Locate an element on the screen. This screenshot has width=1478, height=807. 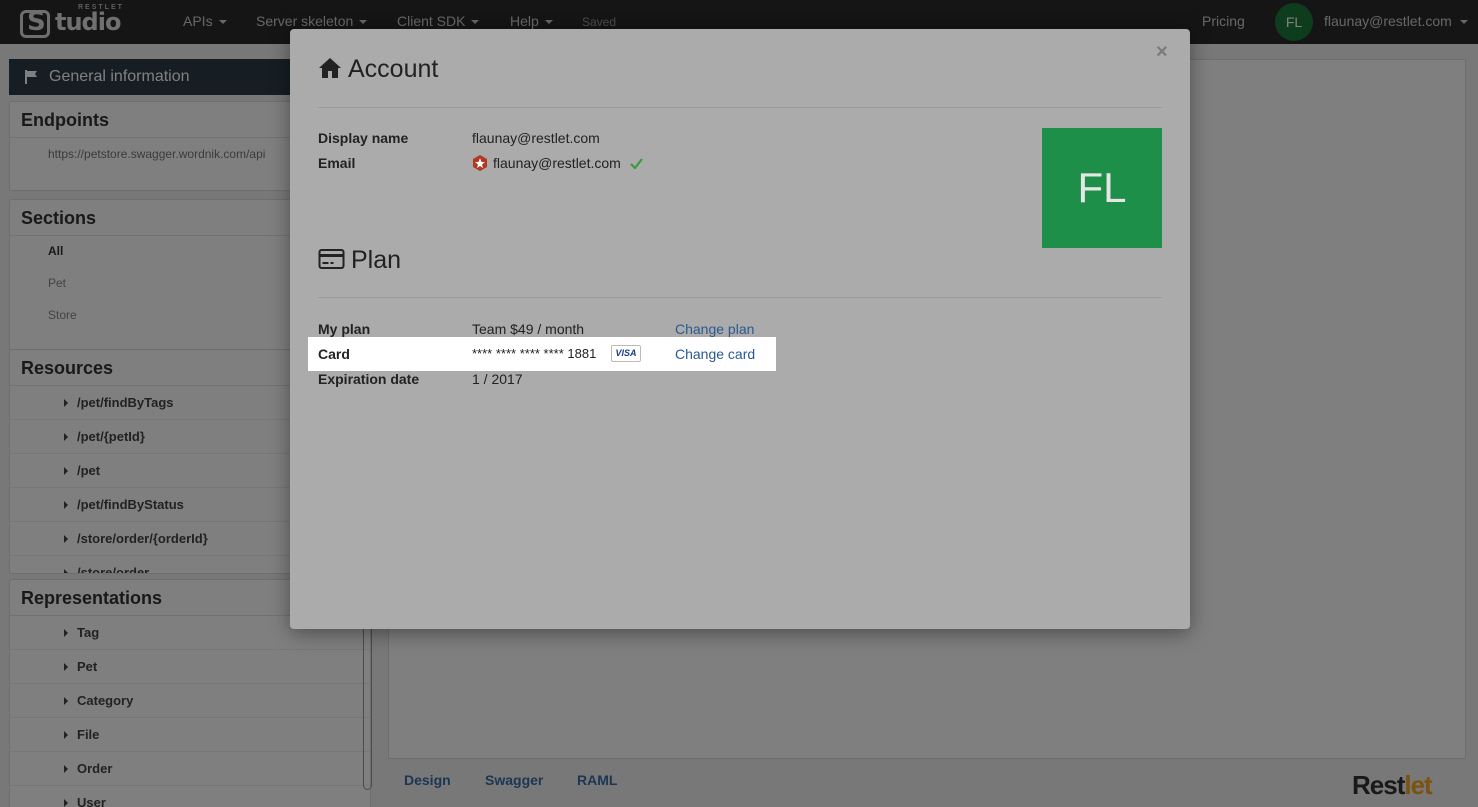
card-number: **** **** **** **** 1881 is located at coordinates (534, 353).